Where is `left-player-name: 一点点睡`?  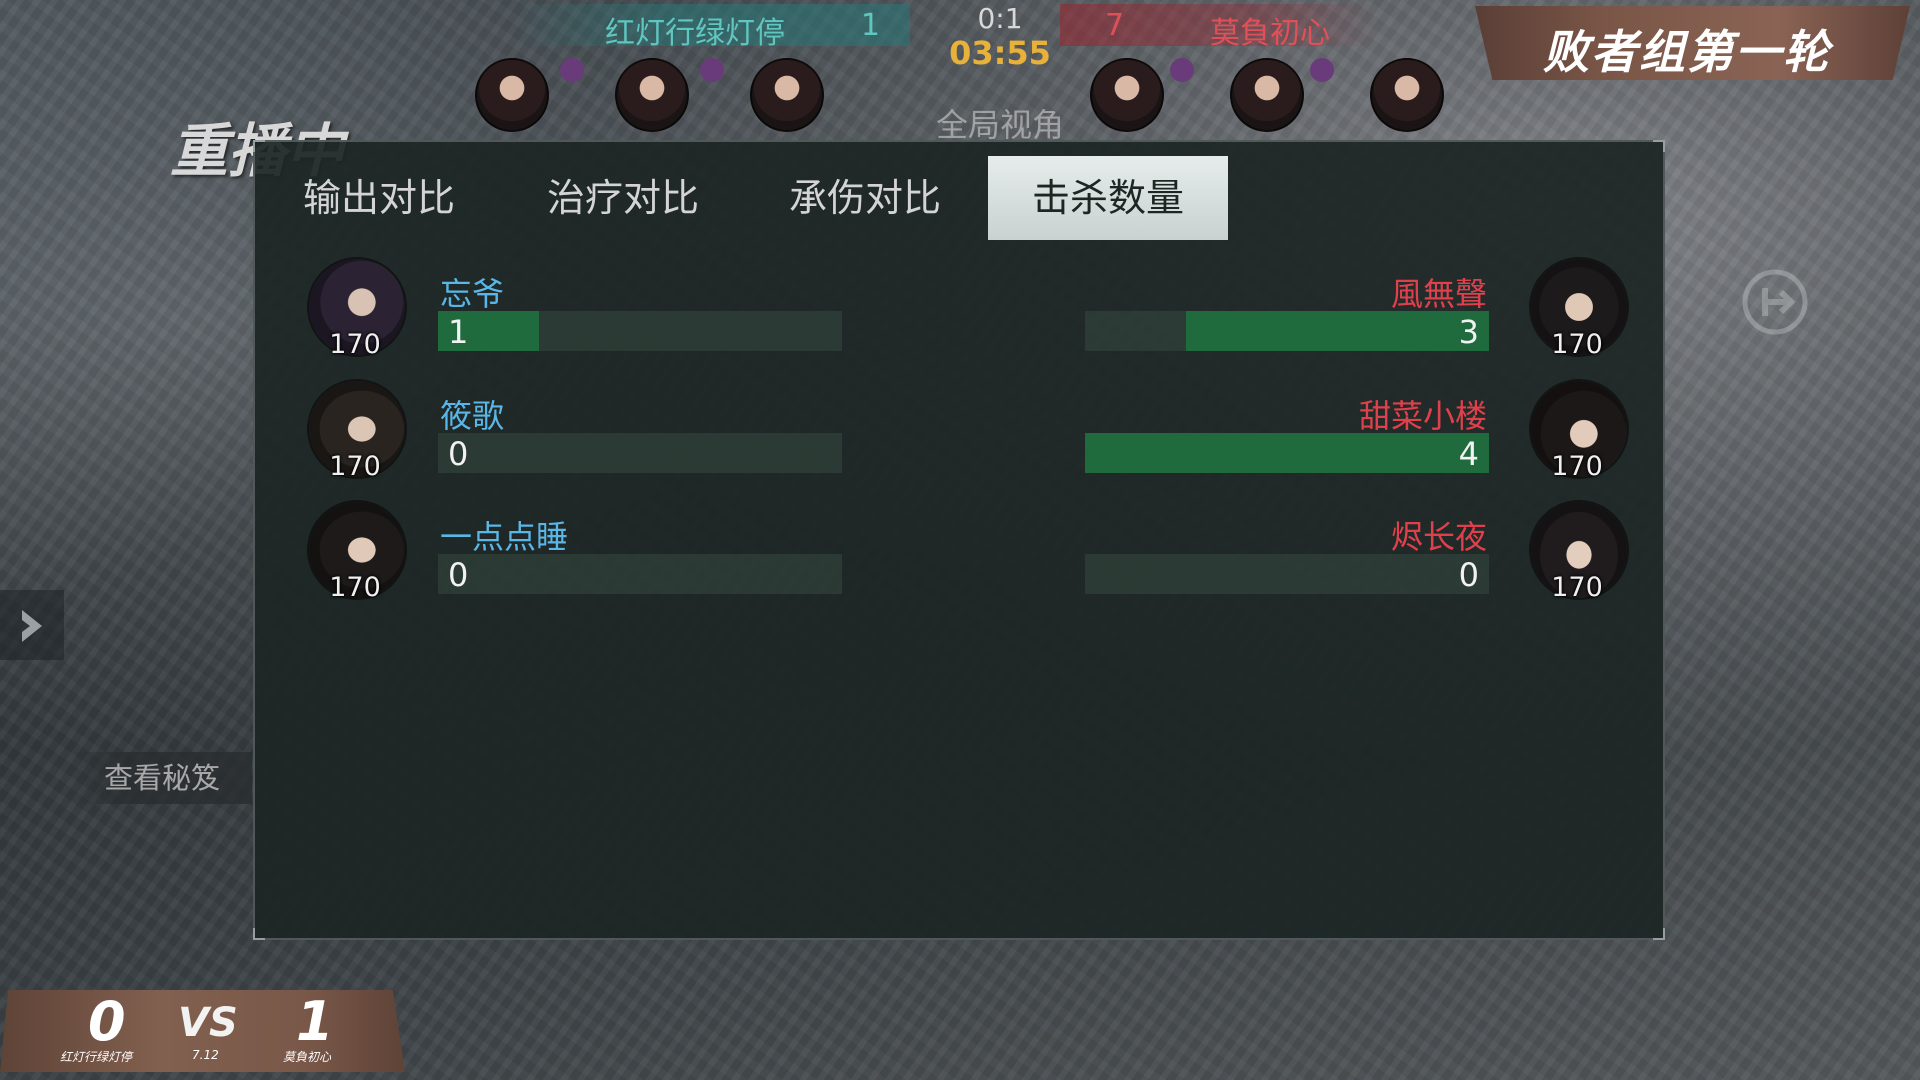 left-player-name: 一点点睡 is located at coordinates (504, 537).